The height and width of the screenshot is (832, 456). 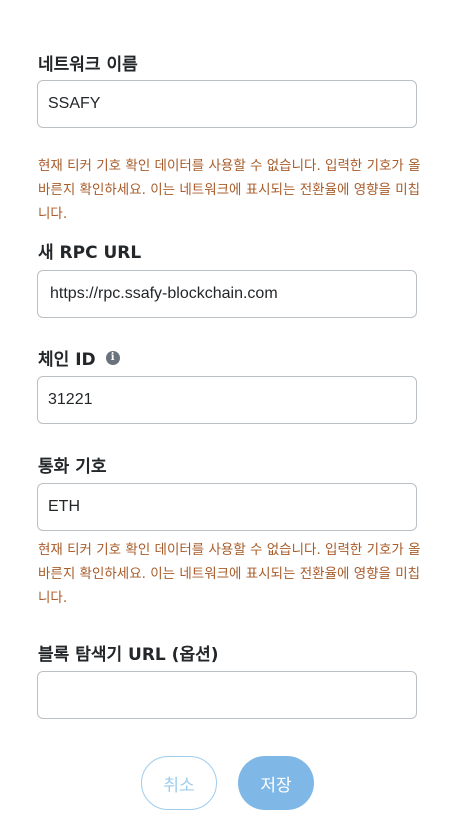 I want to click on block-explorer-label: 블록 탐색기 URL (옵션), so click(x=128, y=655).